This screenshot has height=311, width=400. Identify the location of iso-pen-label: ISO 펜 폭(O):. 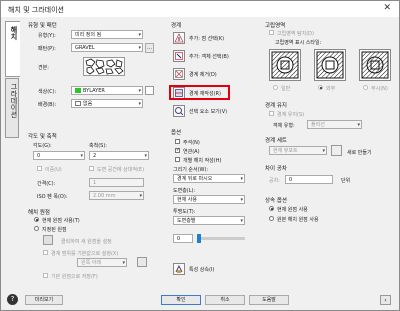
(52, 197).